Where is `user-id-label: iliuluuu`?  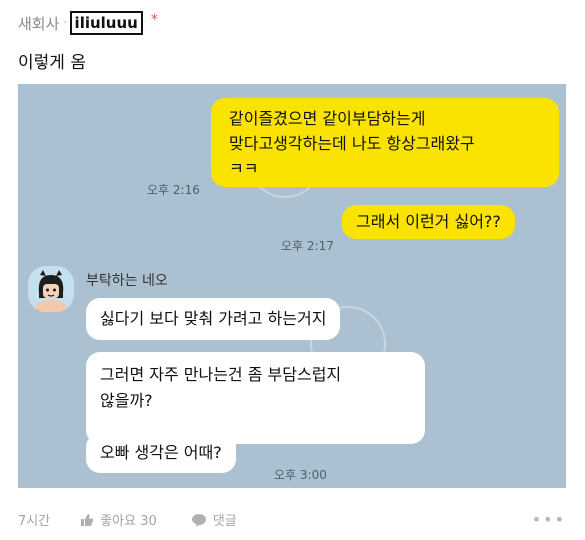
user-id-label: iliuluuu is located at coordinates (106, 23).